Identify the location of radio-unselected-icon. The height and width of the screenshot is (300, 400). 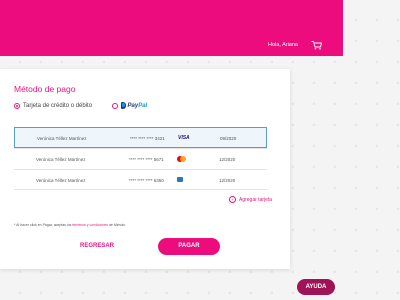
(115, 105).